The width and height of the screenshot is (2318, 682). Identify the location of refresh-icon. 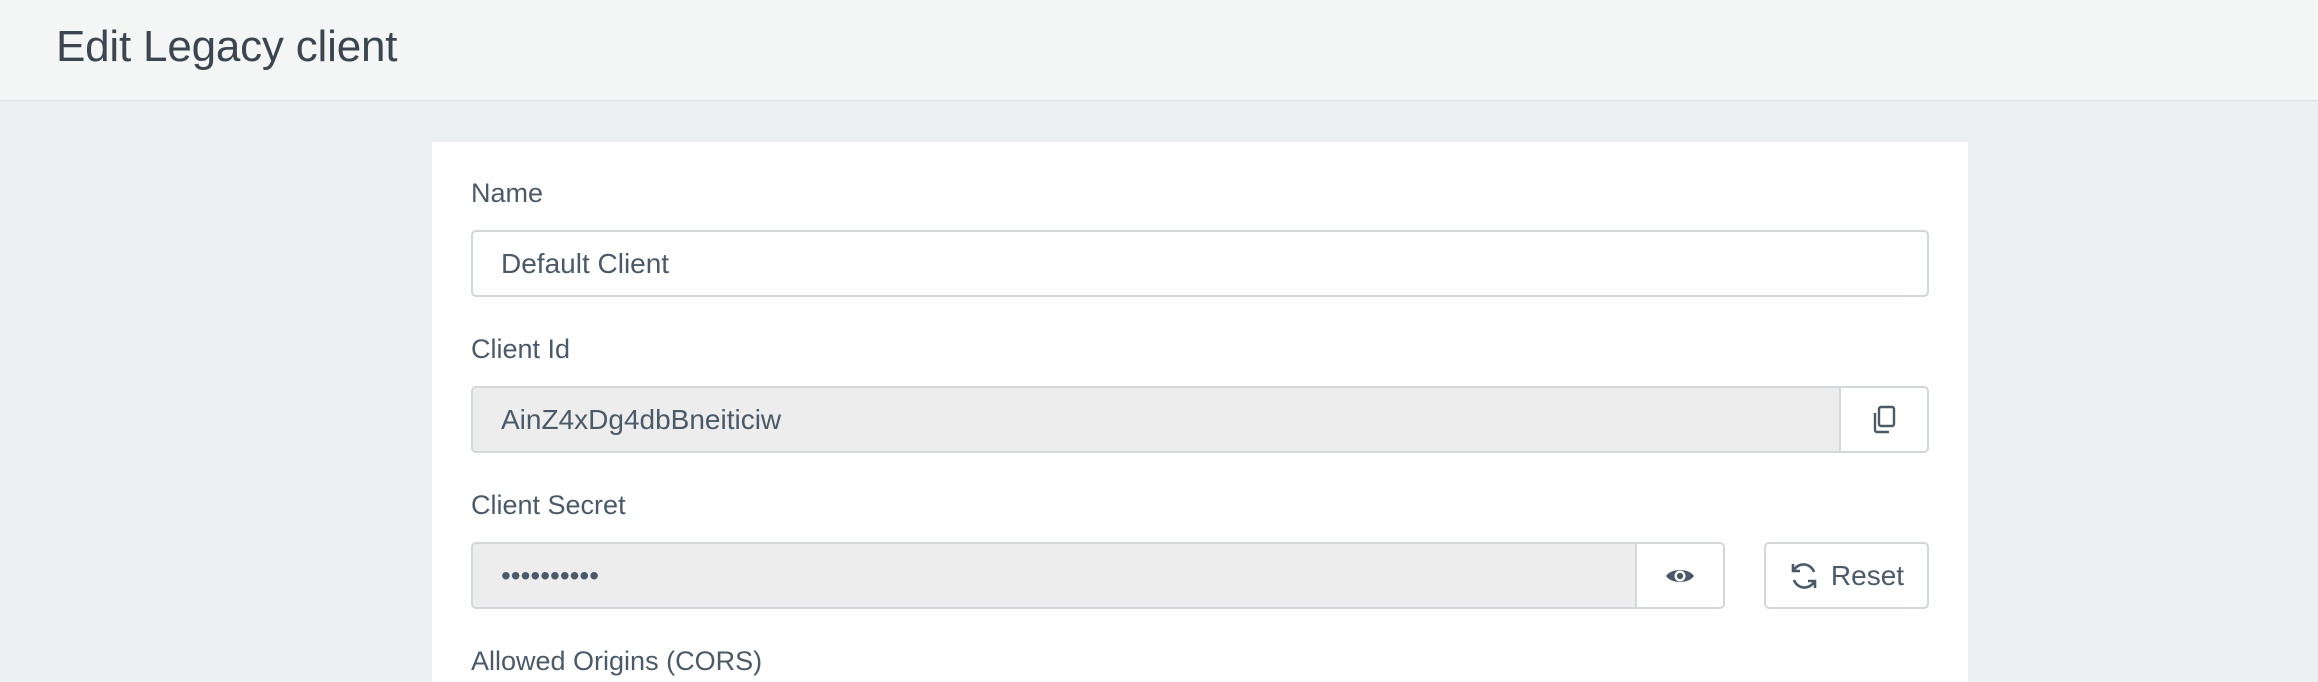
(1804, 576).